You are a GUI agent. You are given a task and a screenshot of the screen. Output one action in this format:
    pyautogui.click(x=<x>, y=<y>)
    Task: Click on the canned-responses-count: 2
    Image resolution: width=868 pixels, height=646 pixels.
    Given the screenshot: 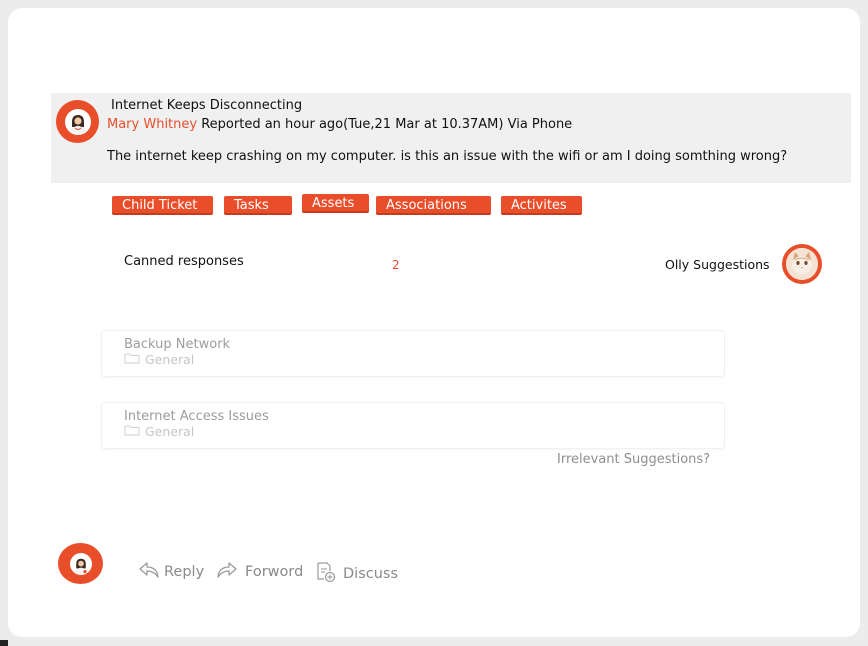 What is the action you would take?
    pyautogui.click(x=396, y=265)
    